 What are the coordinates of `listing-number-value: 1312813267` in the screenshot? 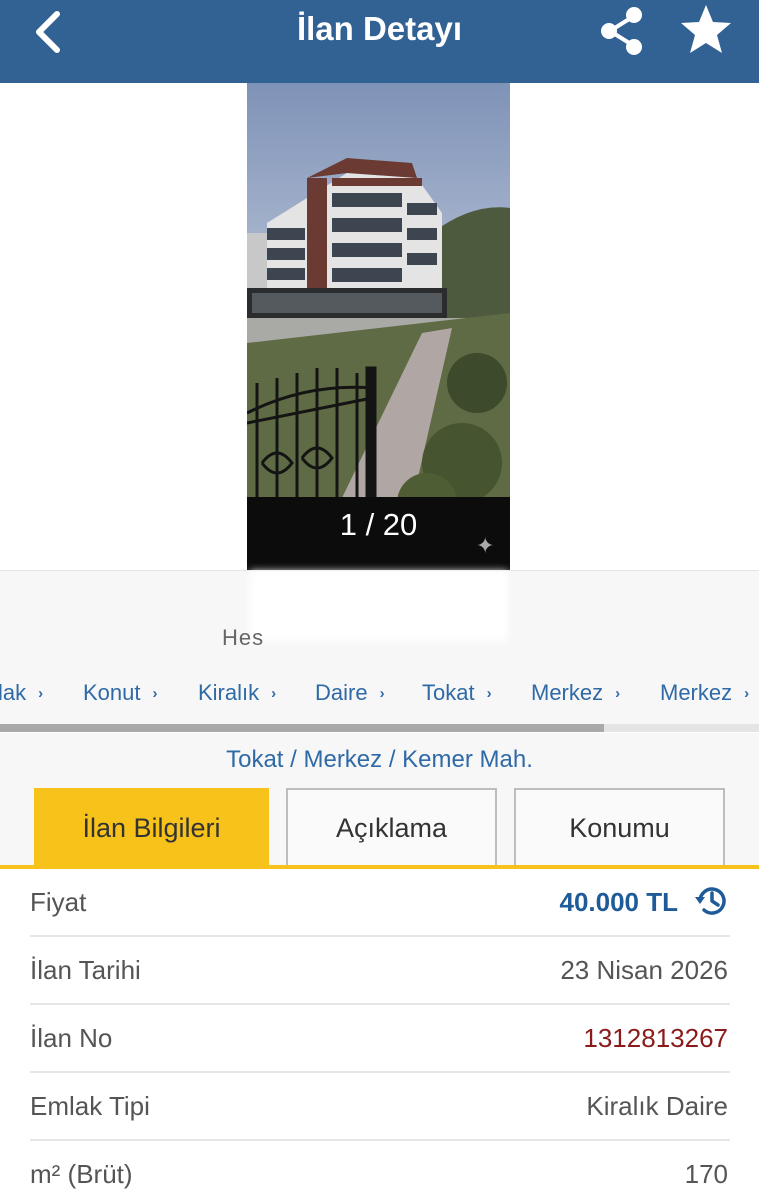 It's located at (655, 1038).